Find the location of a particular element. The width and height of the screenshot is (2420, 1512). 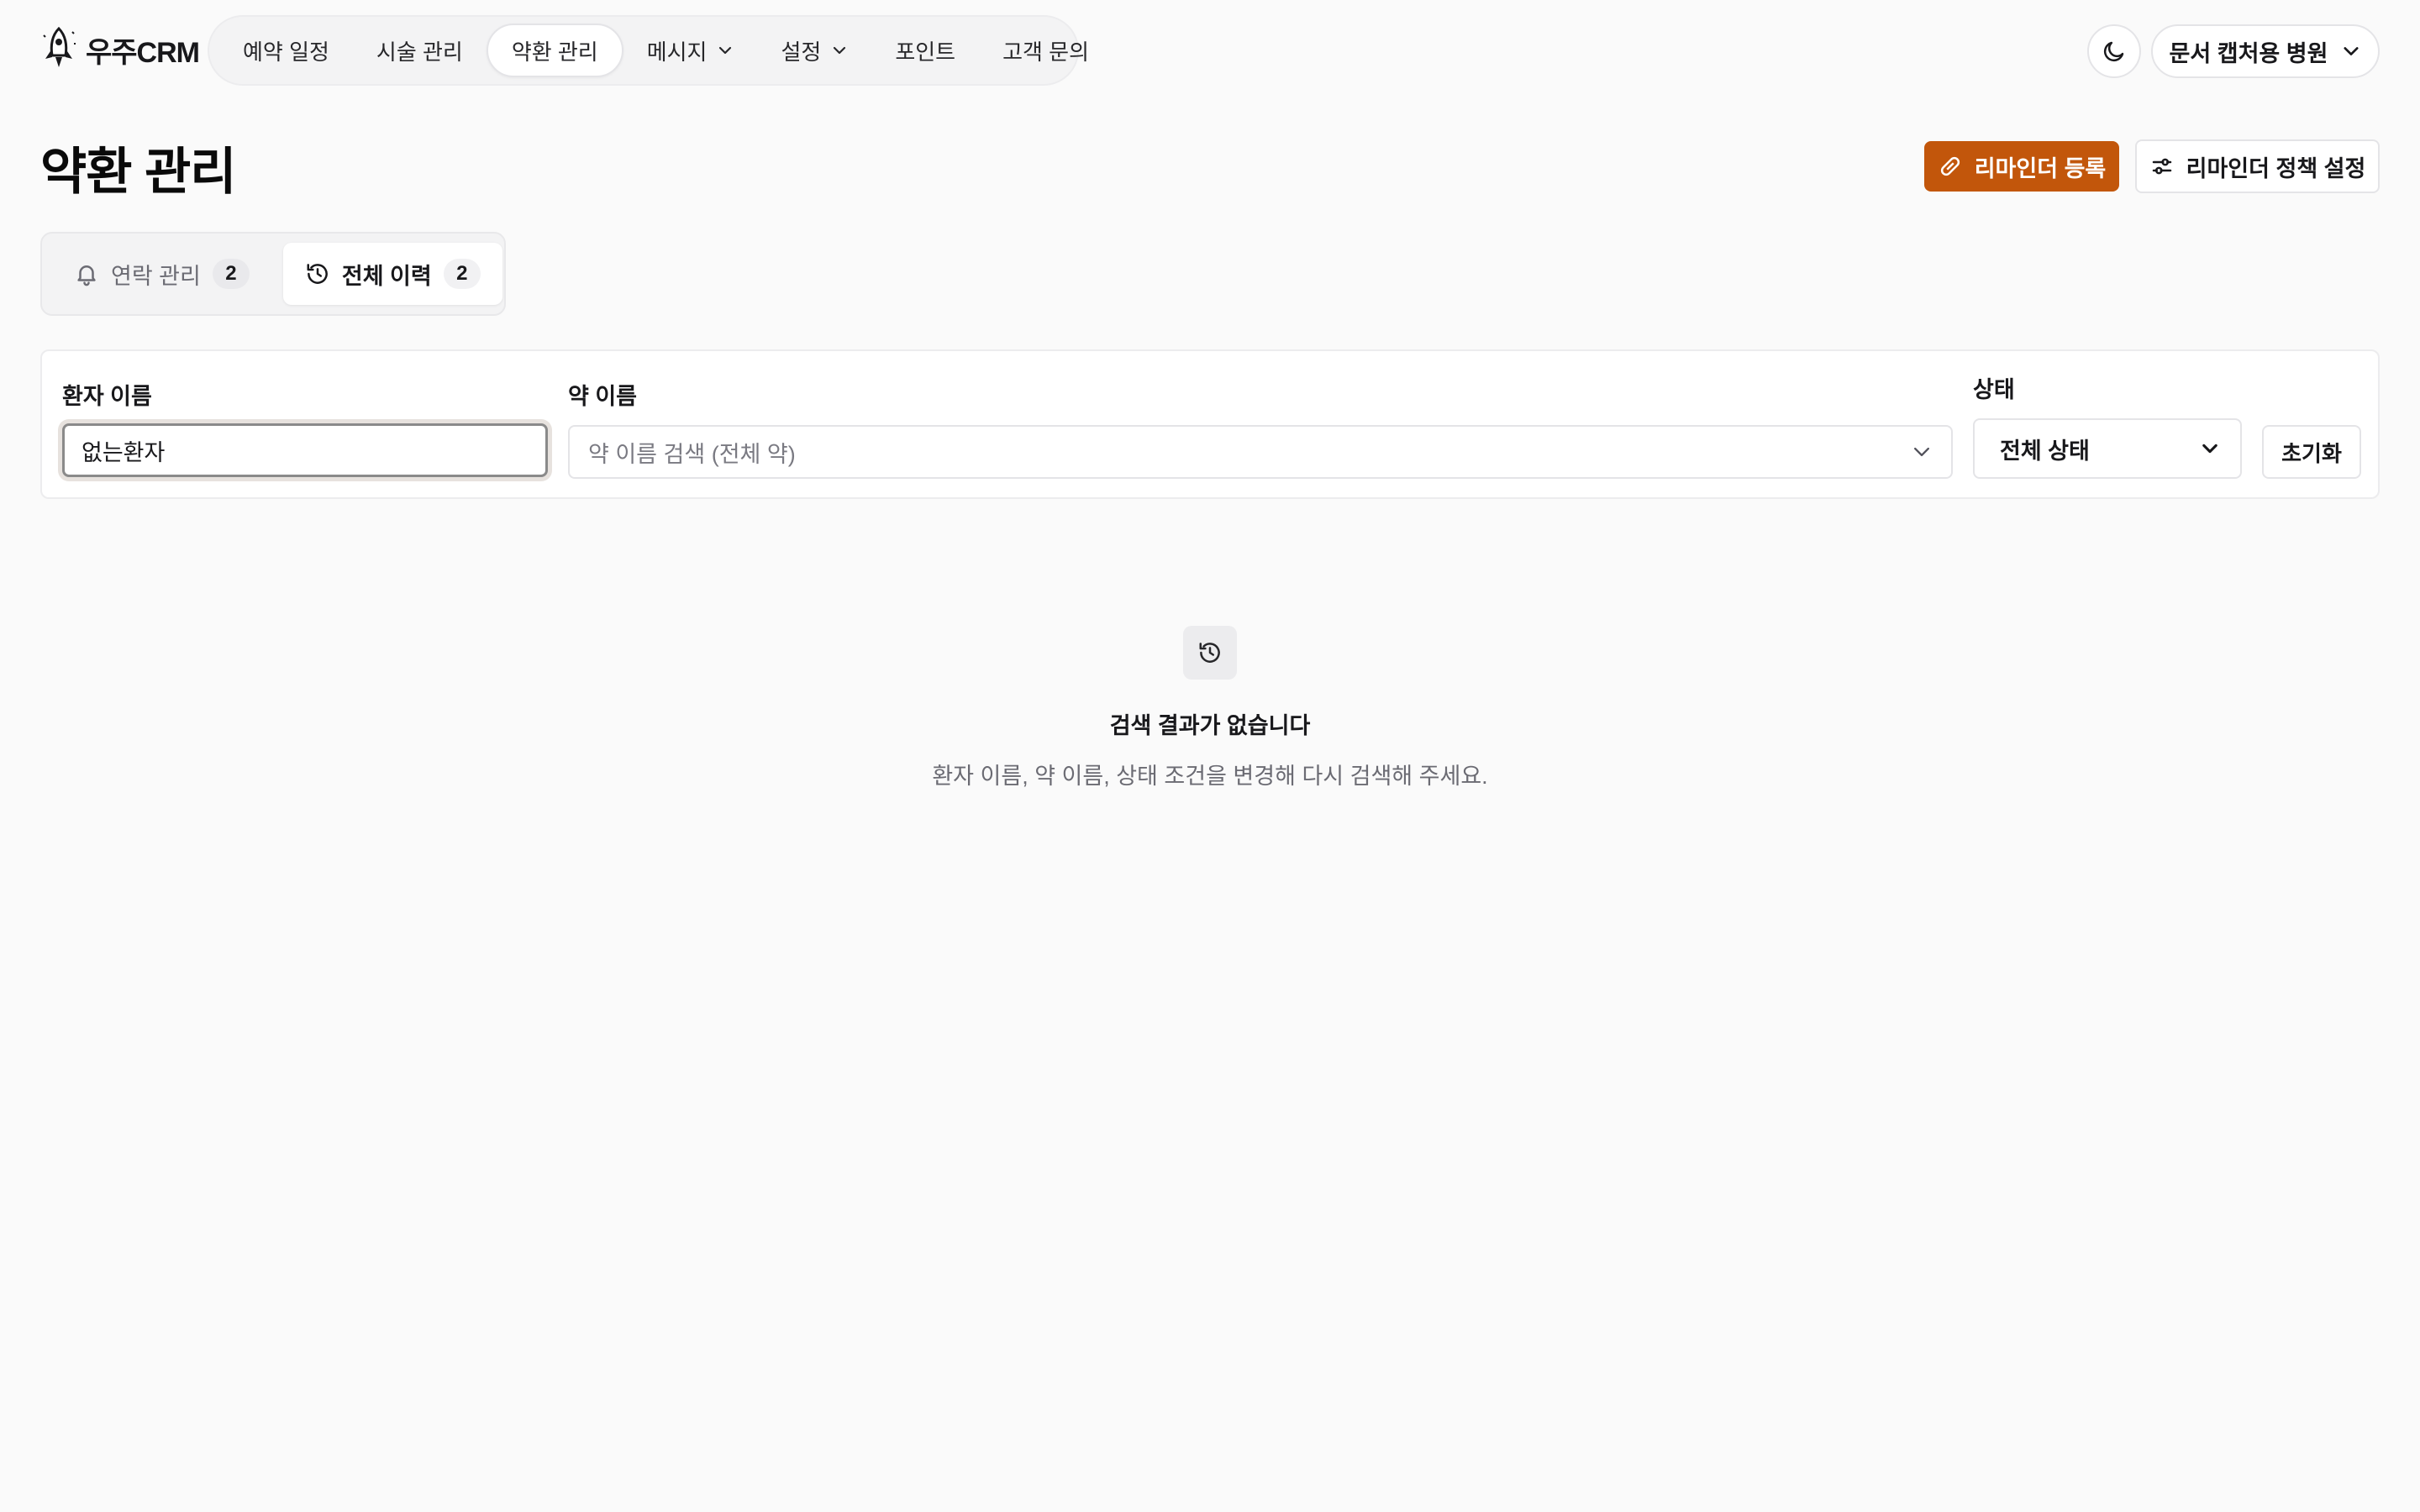

app-logo: 우주CRM is located at coordinates (120, 49).